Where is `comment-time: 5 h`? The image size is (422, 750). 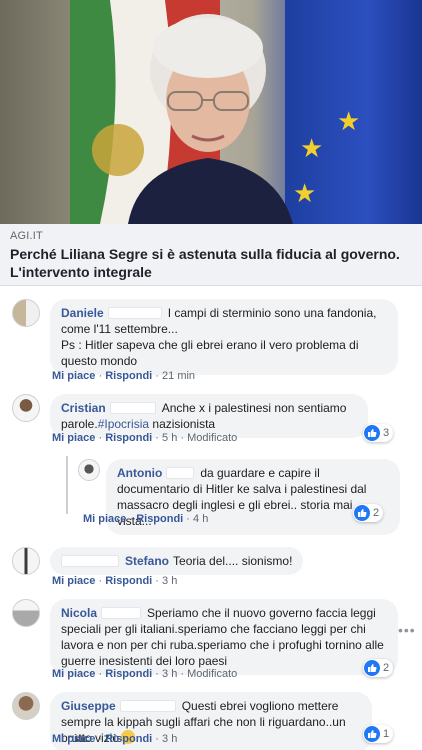
comment-time: 5 h is located at coordinates (169, 438).